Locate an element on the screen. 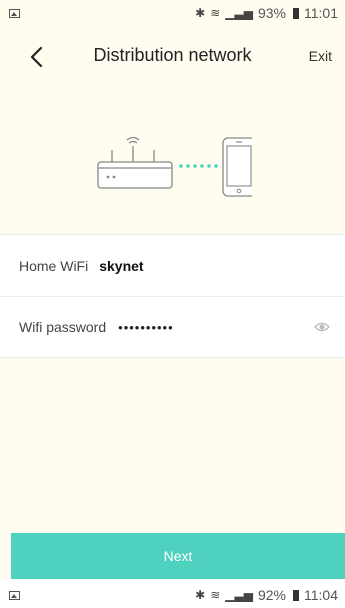 This screenshot has width=345, height=608. connection-dots is located at coordinates (198, 166).